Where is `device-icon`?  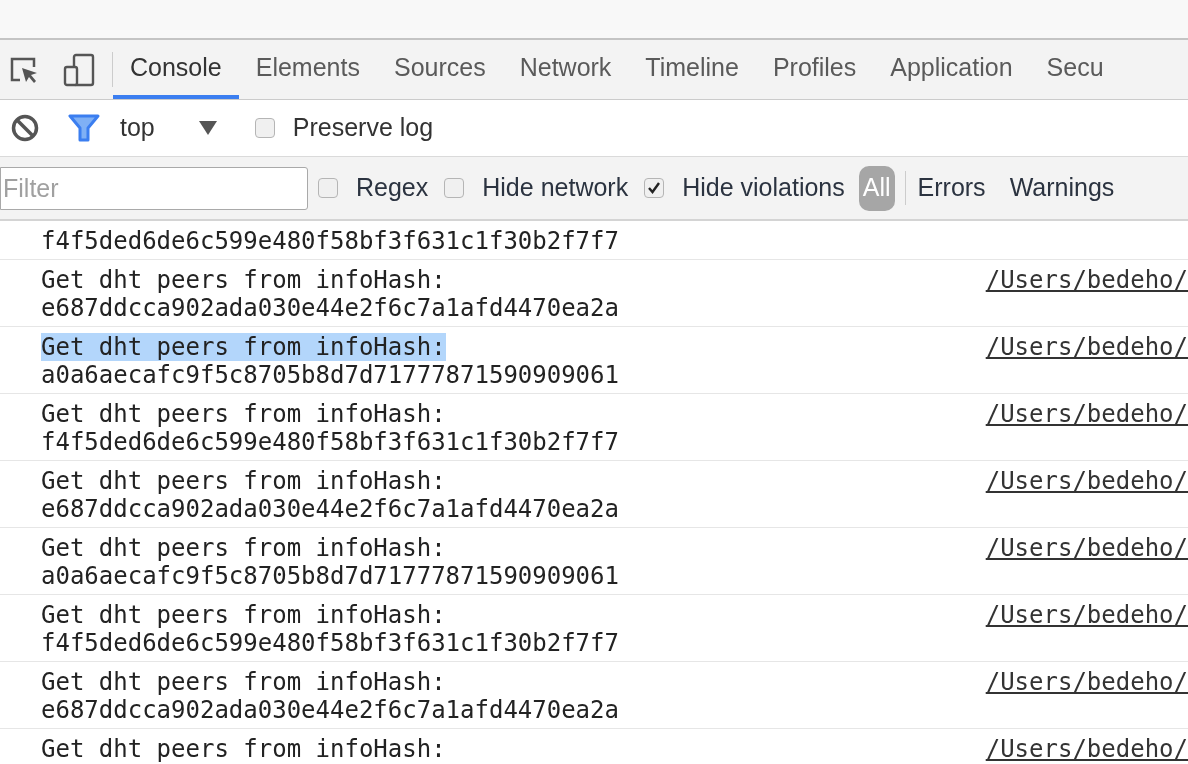
device-icon is located at coordinates (79, 69).